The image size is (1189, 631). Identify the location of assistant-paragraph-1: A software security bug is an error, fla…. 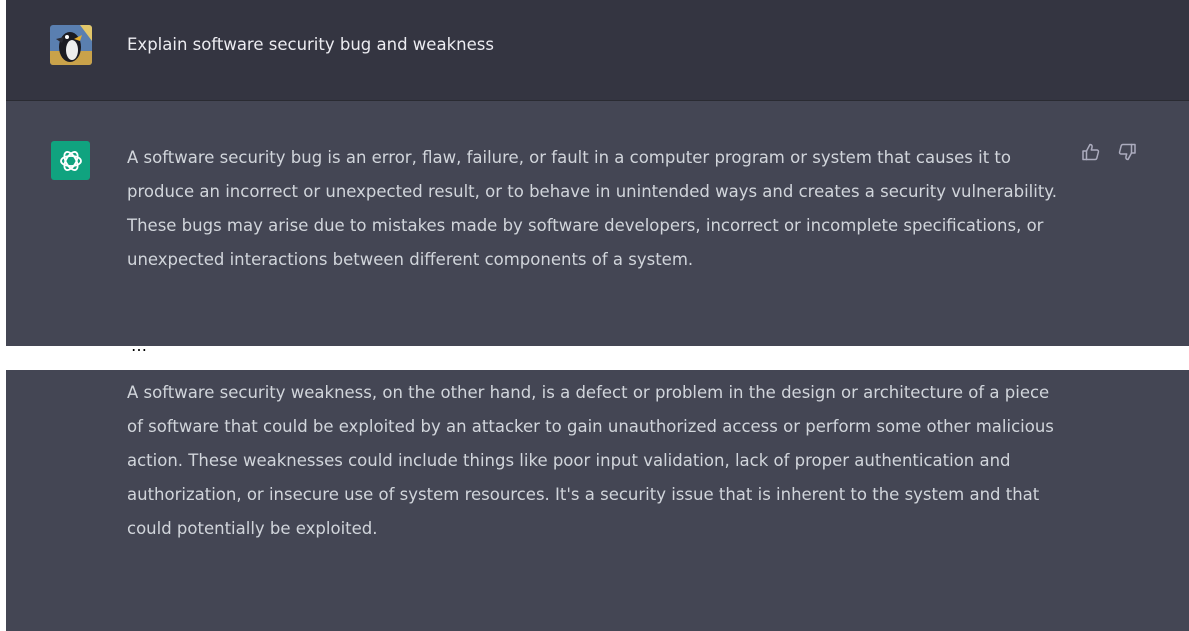
(592, 208).